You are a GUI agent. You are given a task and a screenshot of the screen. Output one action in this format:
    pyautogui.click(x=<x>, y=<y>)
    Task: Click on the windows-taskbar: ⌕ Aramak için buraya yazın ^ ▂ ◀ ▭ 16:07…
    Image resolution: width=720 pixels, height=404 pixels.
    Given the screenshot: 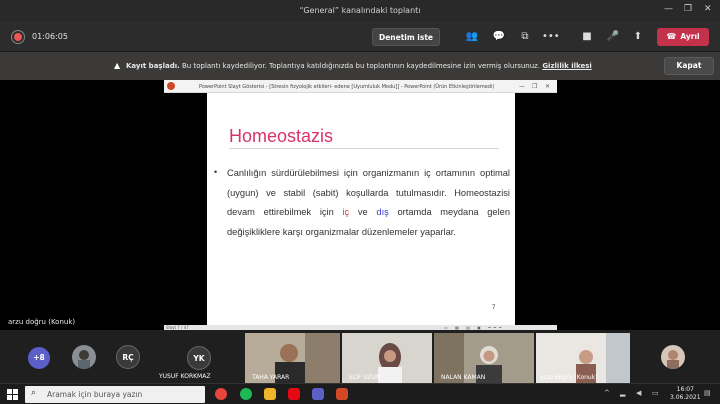 What is the action you would take?
    pyautogui.click(x=360, y=393)
    